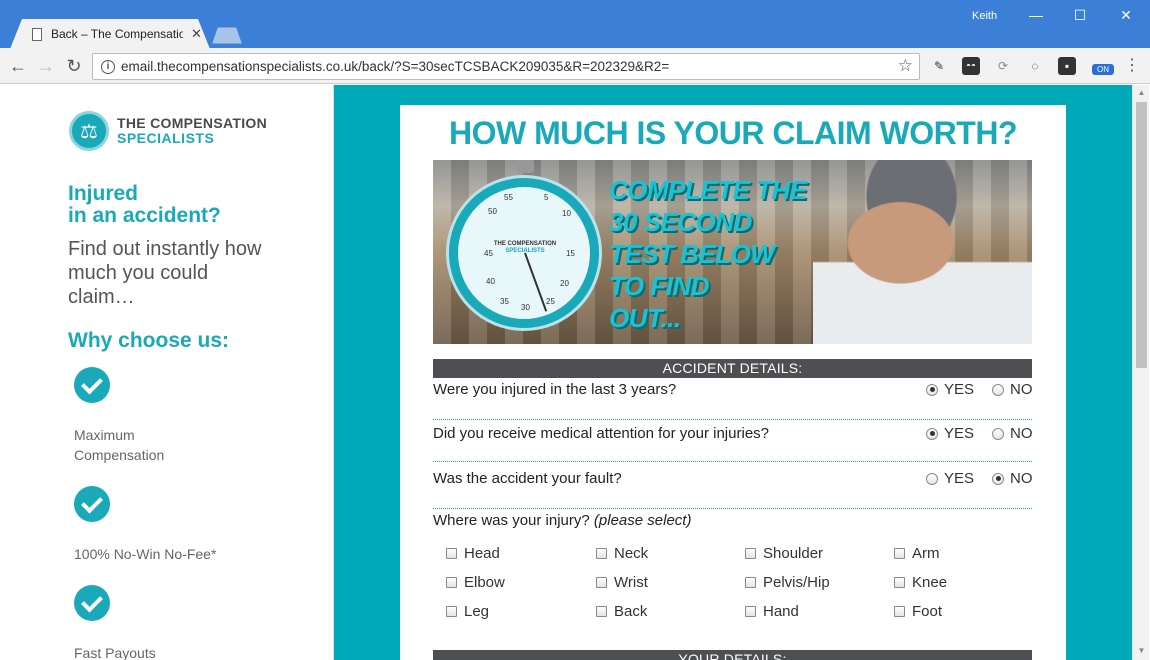 The height and width of the screenshot is (660, 1150). Describe the element at coordinates (680, 222) in the screenshot. I see `hero-line: 30 SECOND` at that location.